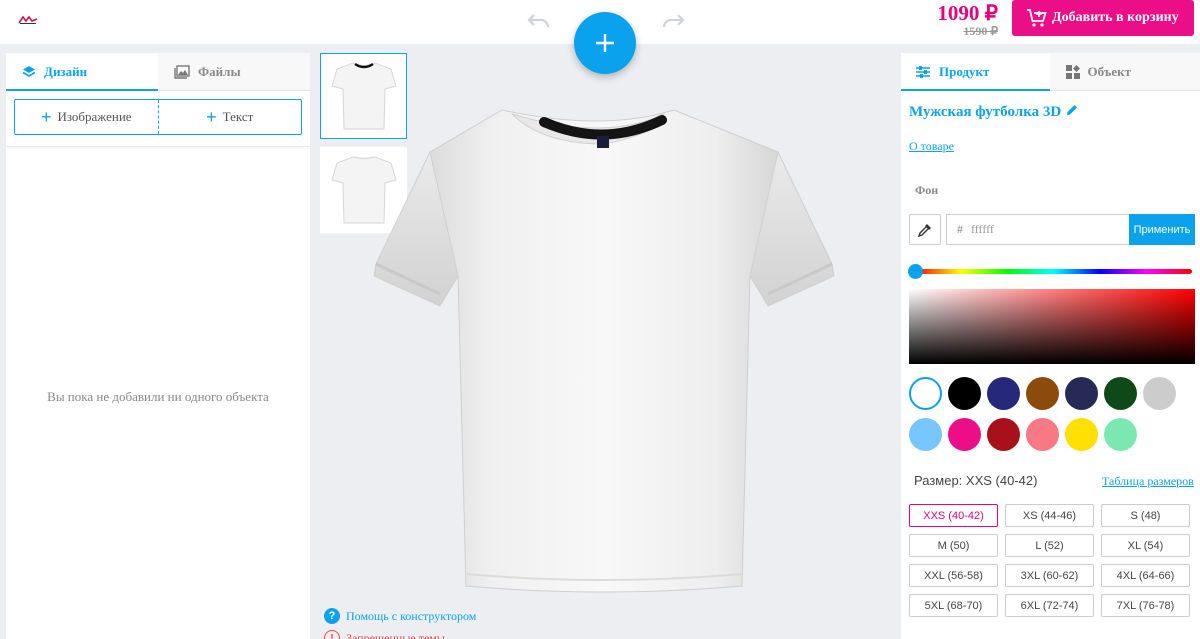 The width and height of the screenshot is (1200, 639). Describe the element at coordinates (1037, 18) in the screenshot. I see `cart-plus-icon` at that location.